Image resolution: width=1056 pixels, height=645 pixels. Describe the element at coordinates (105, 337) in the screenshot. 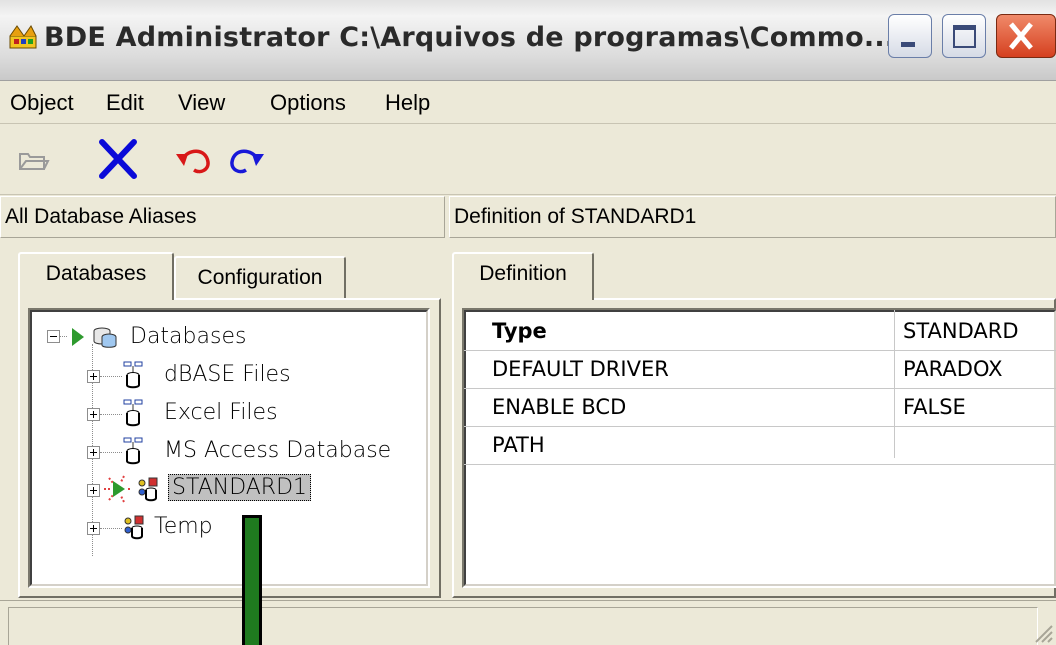

I see `databases-icon` at that location.